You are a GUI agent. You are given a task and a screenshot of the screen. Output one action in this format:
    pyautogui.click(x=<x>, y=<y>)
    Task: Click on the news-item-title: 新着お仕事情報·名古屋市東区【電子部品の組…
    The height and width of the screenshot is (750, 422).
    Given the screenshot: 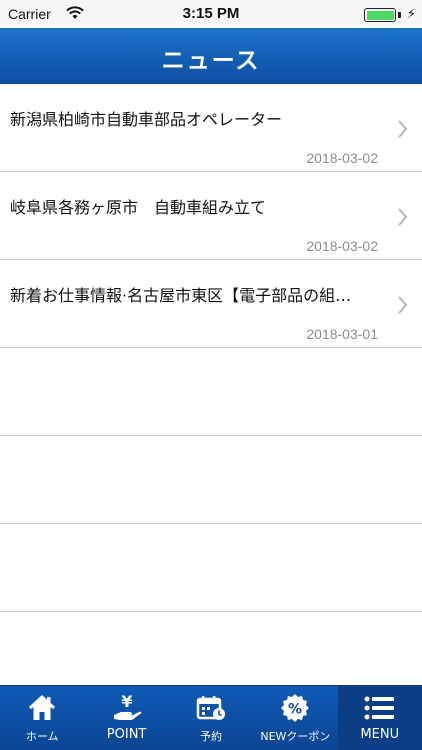 What is the action you would take?
    pyautogui.click(x=181, y=295)
    